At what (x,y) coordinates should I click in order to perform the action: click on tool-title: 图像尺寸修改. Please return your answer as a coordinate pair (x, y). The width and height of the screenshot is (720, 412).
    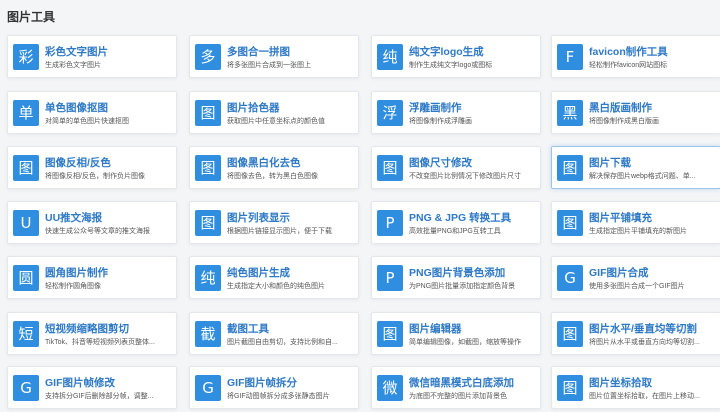
    Looking at the image, I should click on (472, 162).